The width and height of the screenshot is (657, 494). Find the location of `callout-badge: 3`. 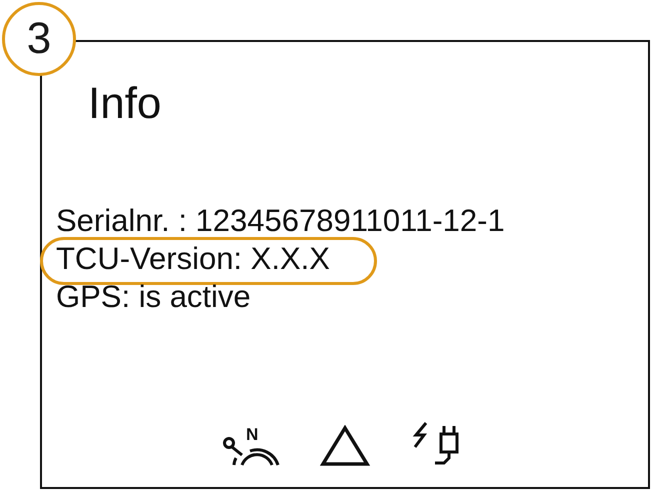

callout-badge: 3 is located at coordinates (39, 39).